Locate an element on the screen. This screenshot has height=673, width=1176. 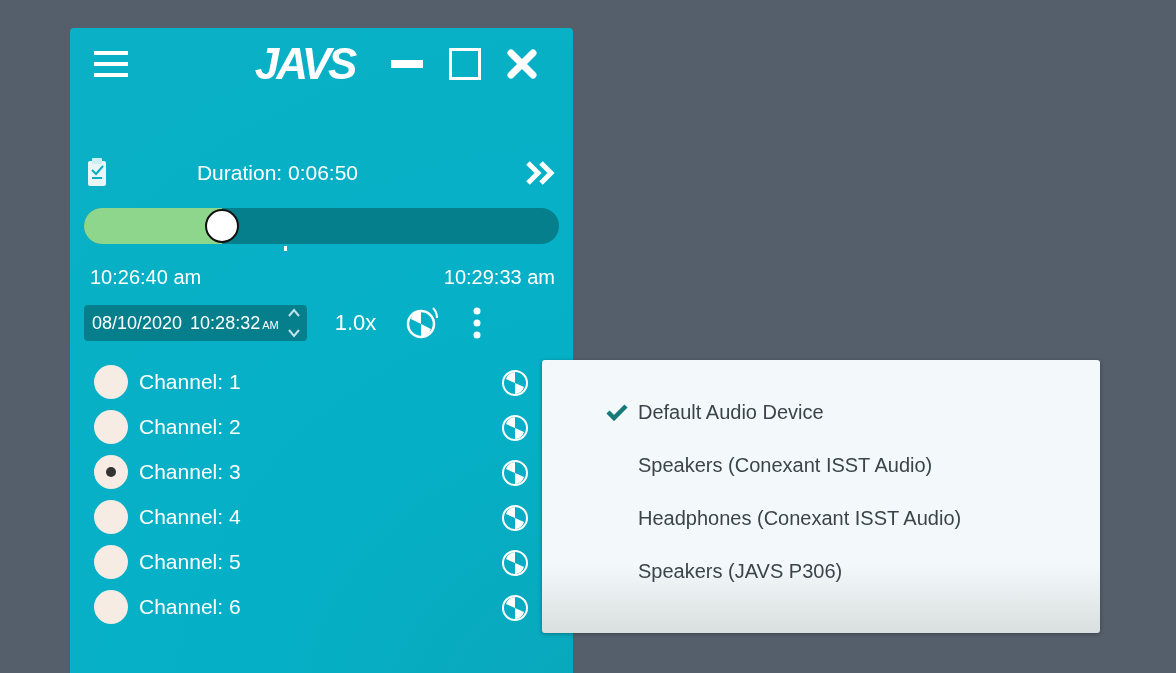
menu-item: Default Audio Device is located at coordinates (853, 412).